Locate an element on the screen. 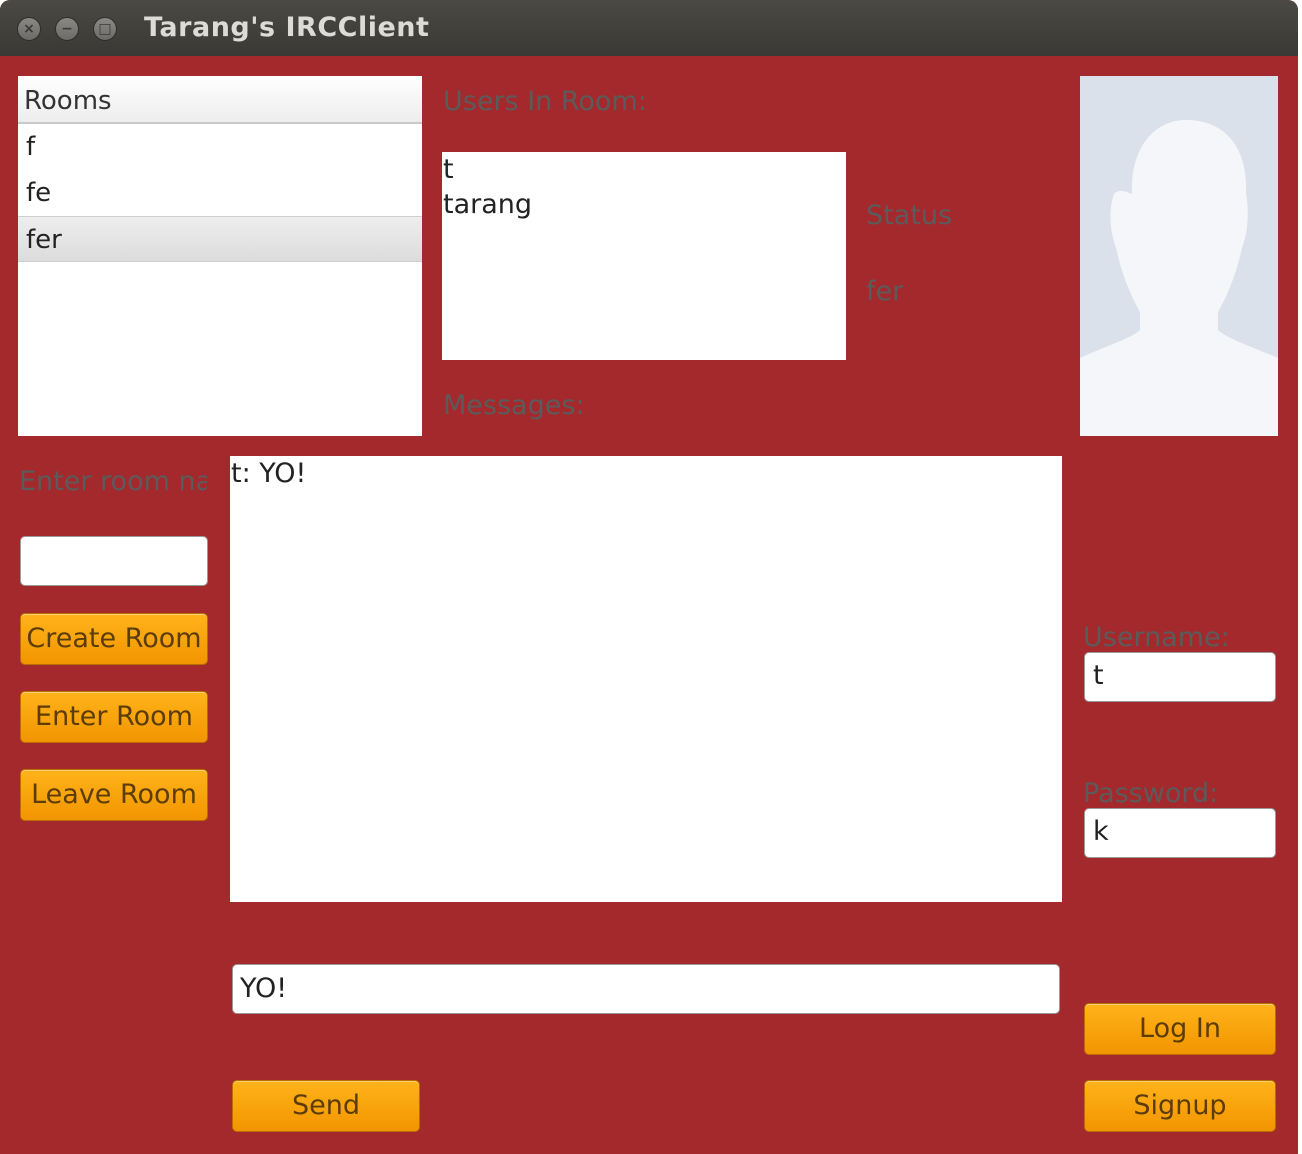 This screenshot has width=1302, height=1154. room-item-selected: fer is located at coordinates (220, 239).